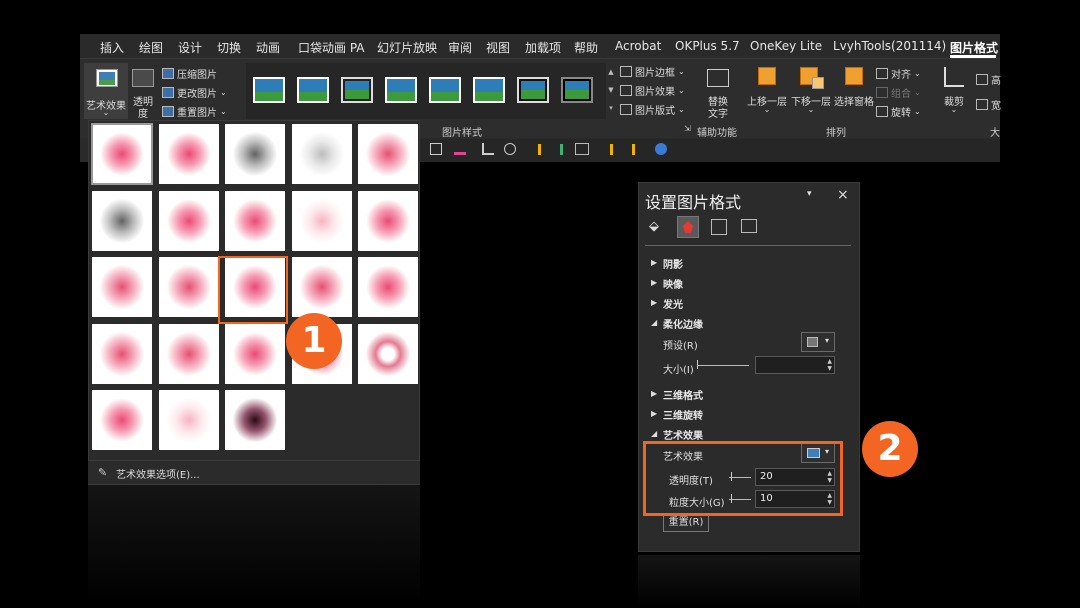 The height and width of the screenshot is (608, 1080). What do you see at coordinates (889, 46) in the screenshot?
I see `tab-lvyhtools: LvyhTools(201114)` at bounding box center [889, 46].